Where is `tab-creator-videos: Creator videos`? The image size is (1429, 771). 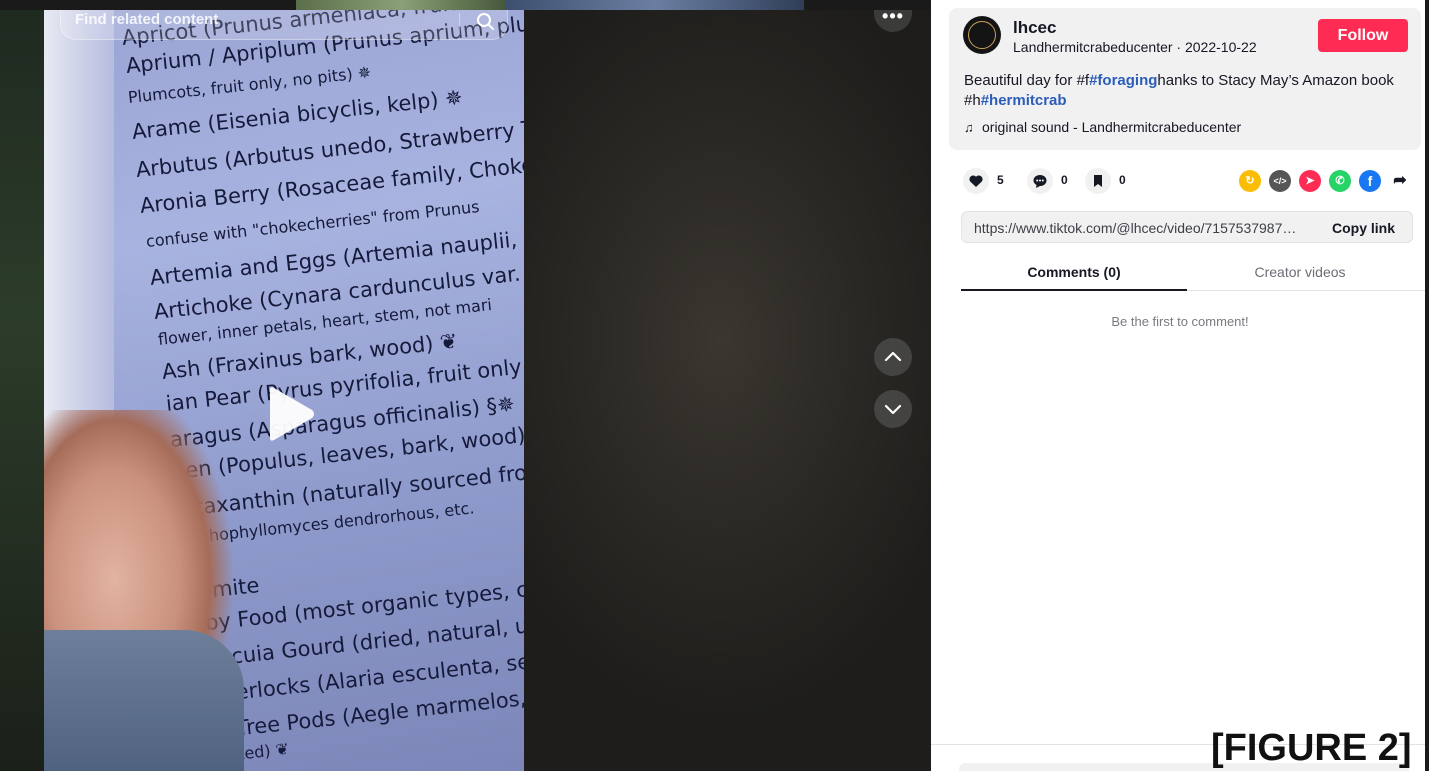 tab-creator-videos: Creator videos is located at coordinates (1300, 272).